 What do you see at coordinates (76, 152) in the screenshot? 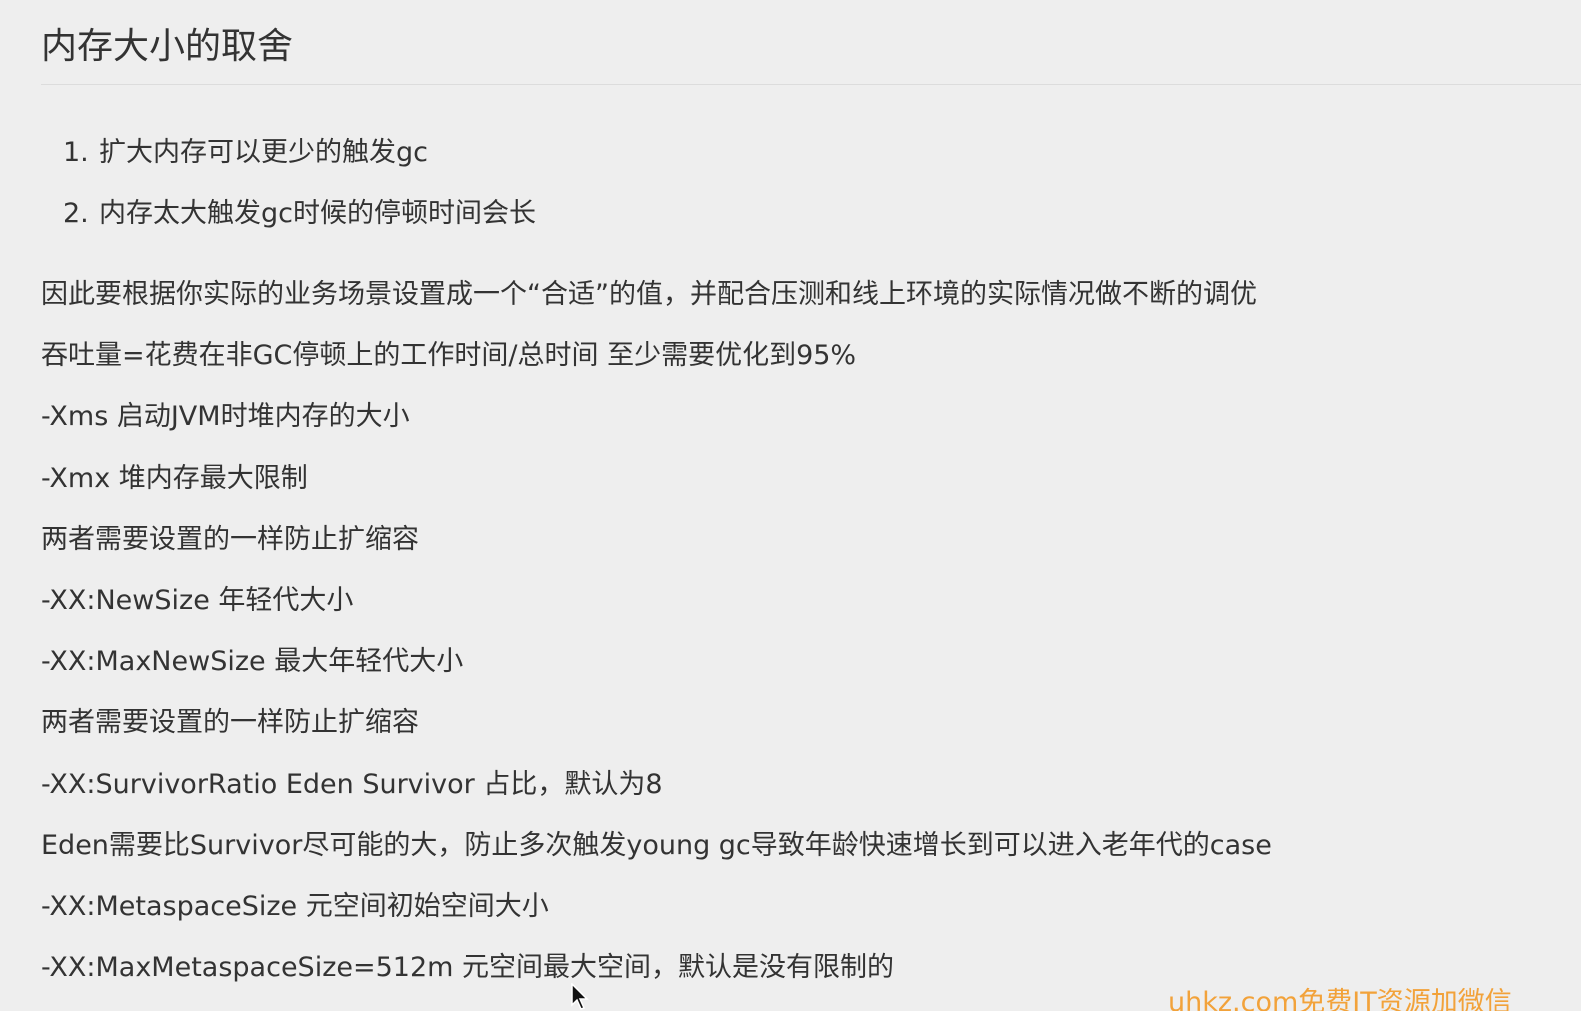
I see `list-item-number: 1.` at bounding box center [76, 152].